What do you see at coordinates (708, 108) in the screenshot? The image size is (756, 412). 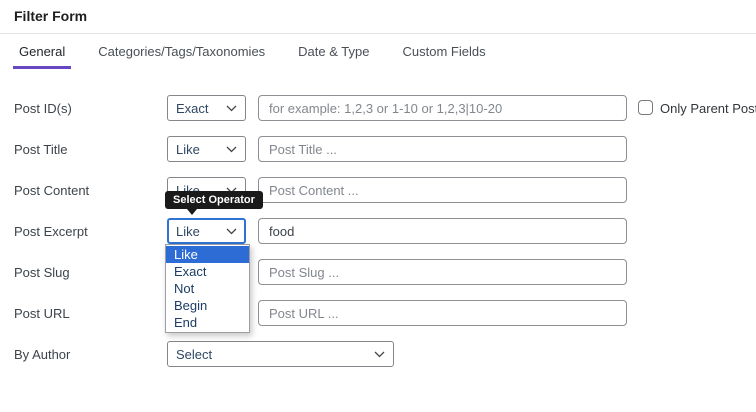 I see `only-parent-posts-label: Only Parent Posts` at bounding box center [708, 108].